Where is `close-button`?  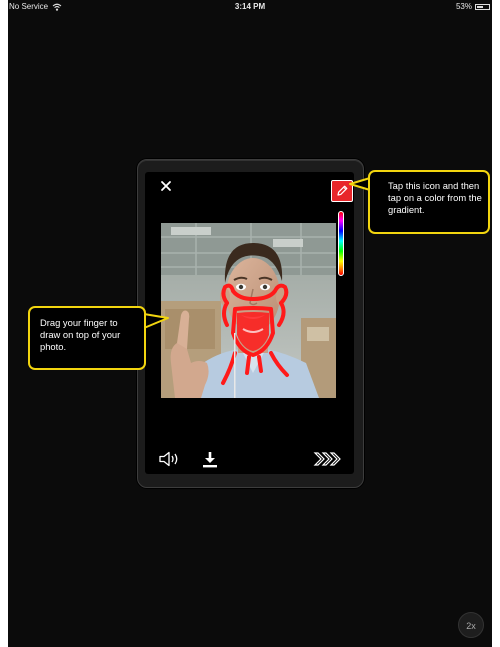 close-button is located at coordinates (166, 186).